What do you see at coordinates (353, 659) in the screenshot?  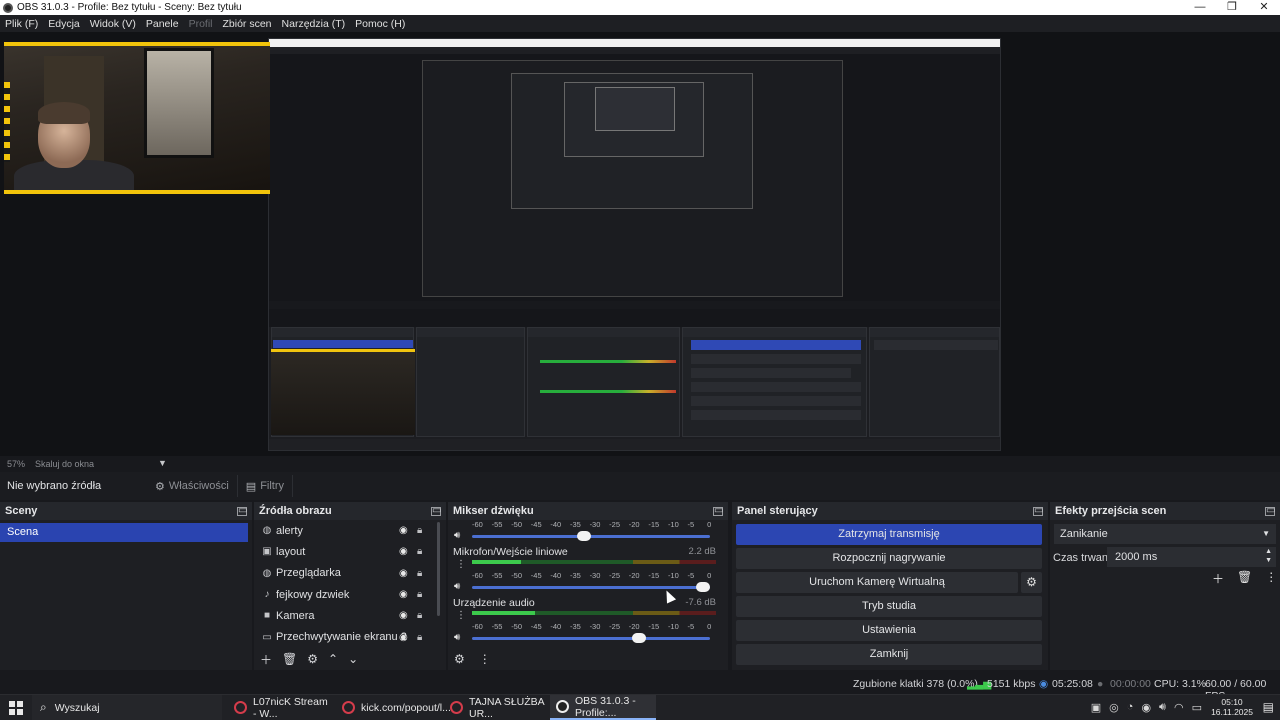 I see `move-down-icon: ⌄` at bounding box center [353, 659].